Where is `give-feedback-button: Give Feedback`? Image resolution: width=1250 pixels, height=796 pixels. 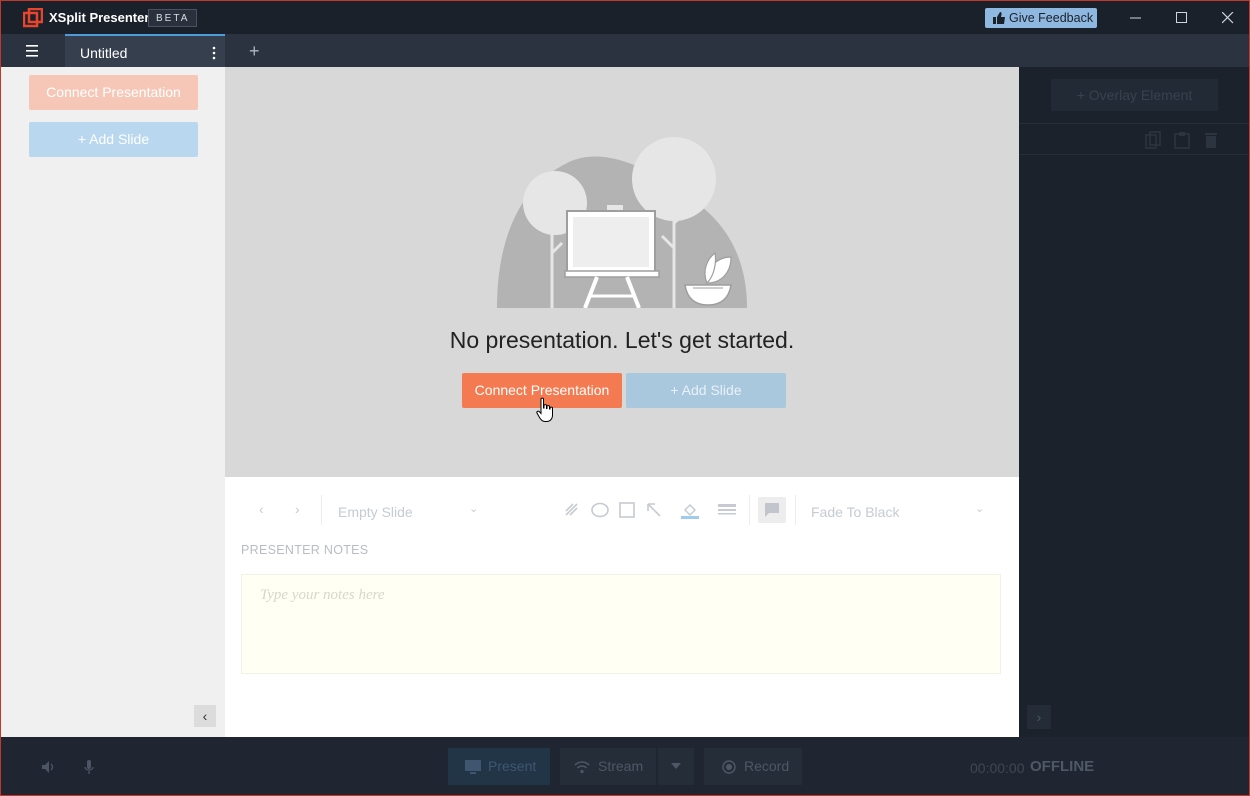 give-feedback-button: Give Feedback is located at coordinates (1041, 18).